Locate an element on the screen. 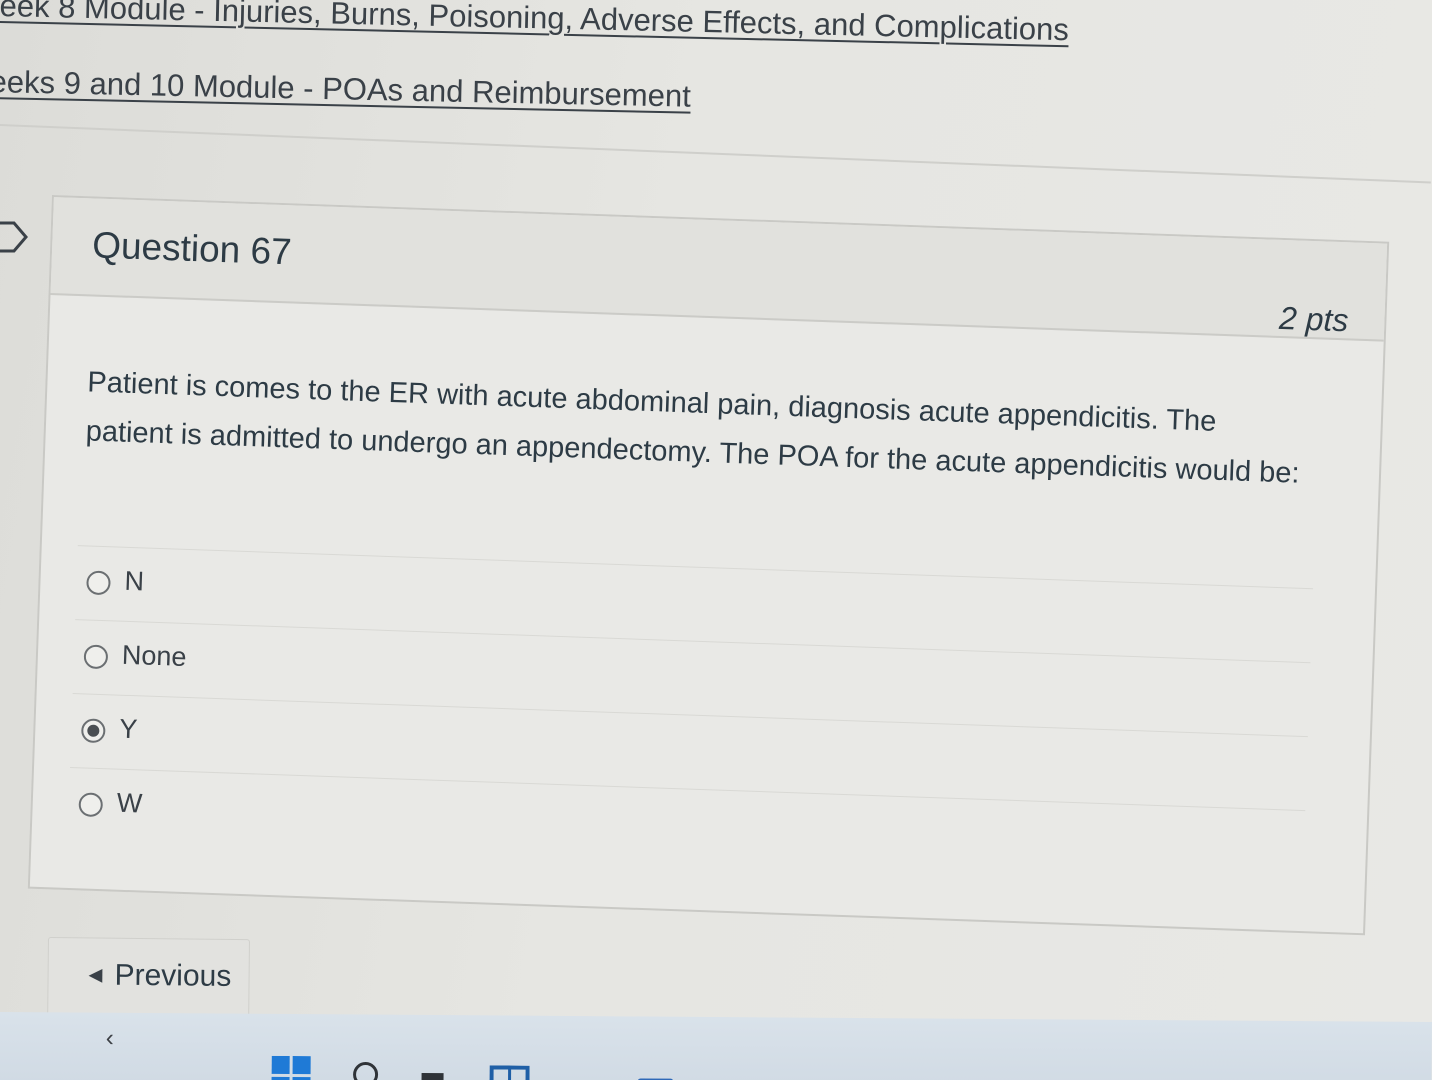  divider is located at coordinates (715, 154).